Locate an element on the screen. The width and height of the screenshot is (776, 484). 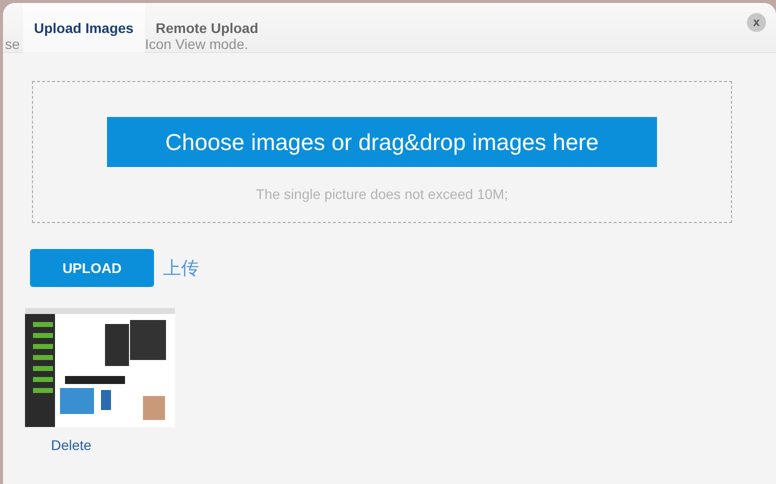
background-text: Icon View mode. is located at coordinates (196, 44).